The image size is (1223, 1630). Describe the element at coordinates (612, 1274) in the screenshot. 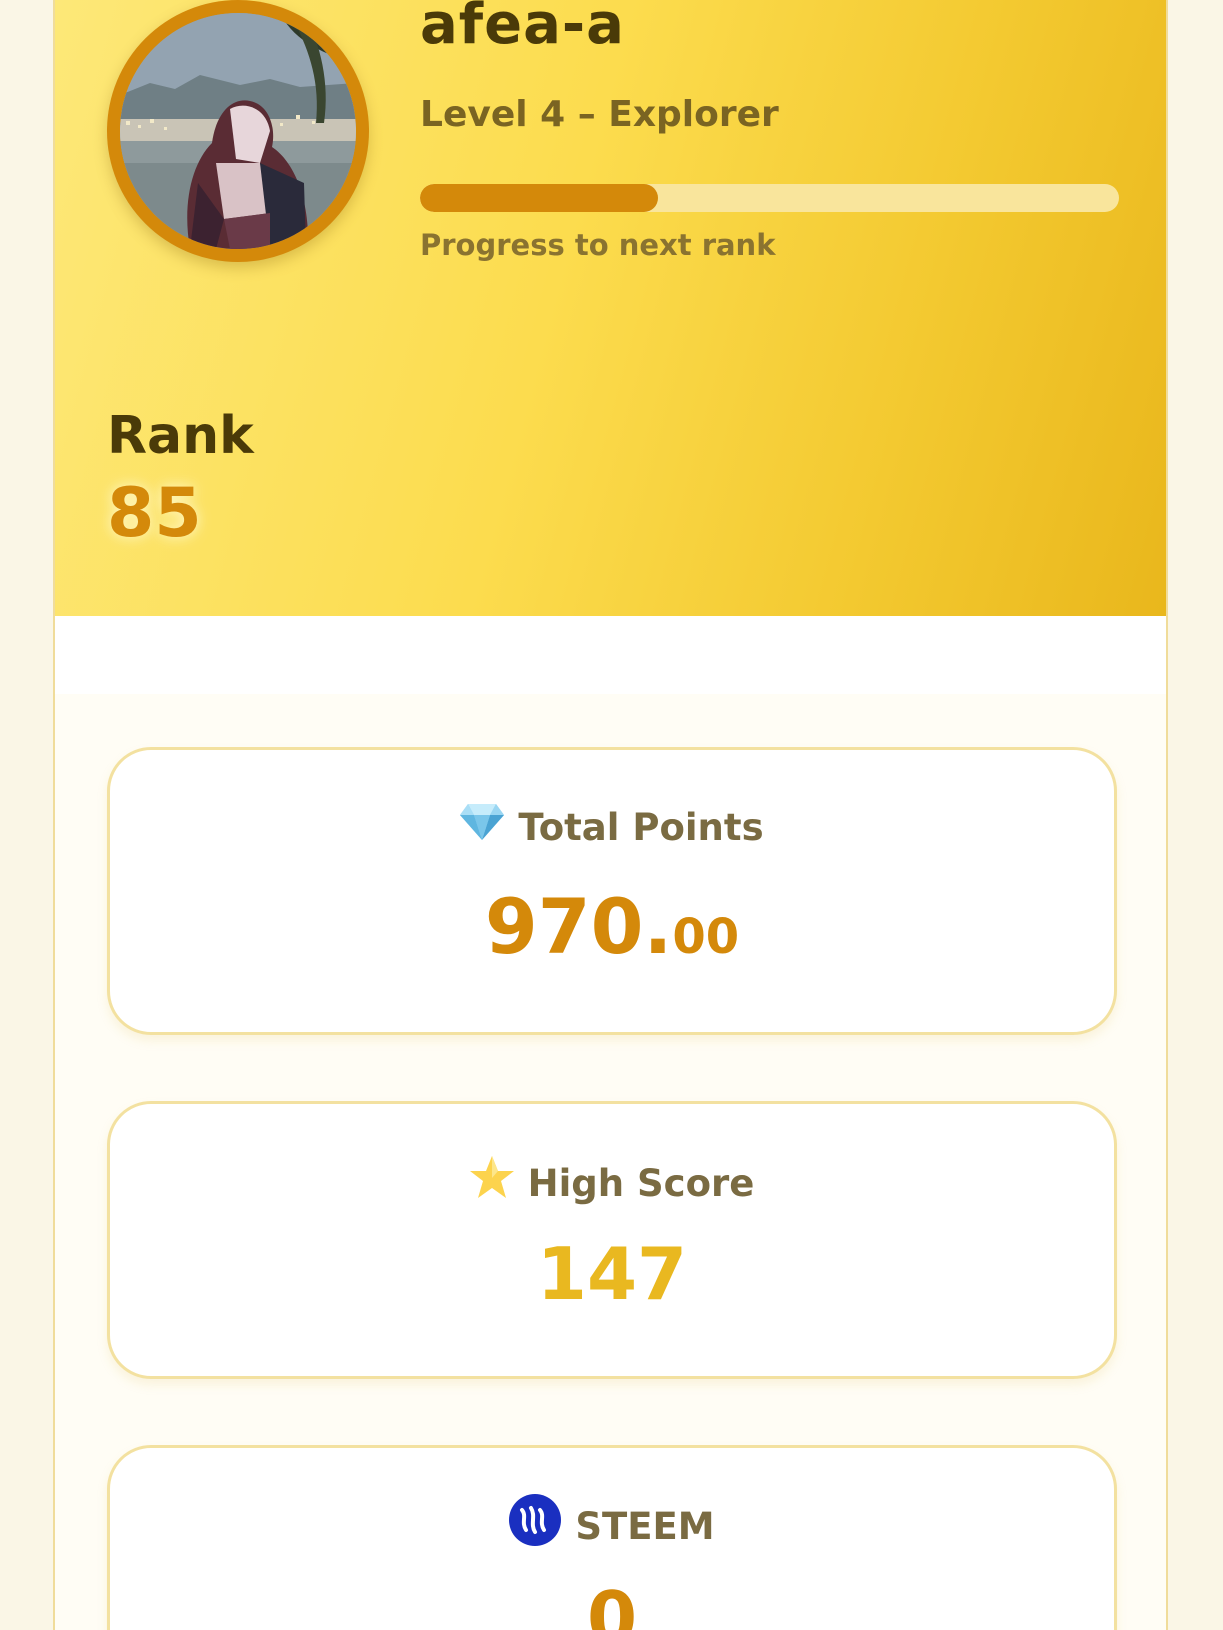

I see `high-score-value: 147` at that location.